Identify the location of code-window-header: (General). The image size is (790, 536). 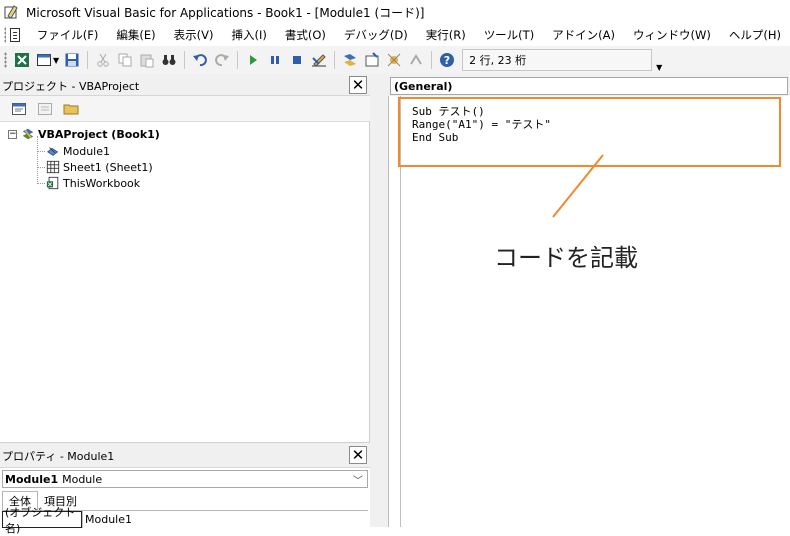
(589, 85).